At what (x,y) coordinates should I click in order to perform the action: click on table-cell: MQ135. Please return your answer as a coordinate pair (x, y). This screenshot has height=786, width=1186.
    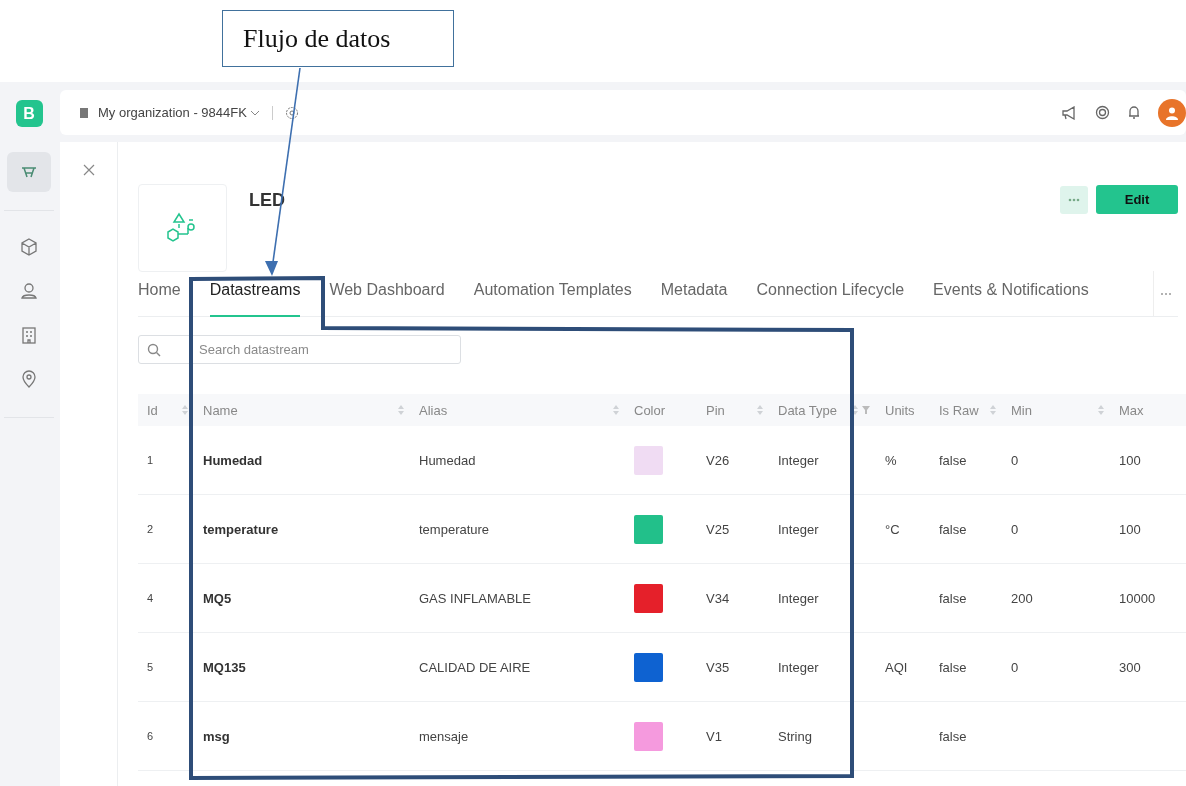
    Looking at the image, I should click on (224, 667).